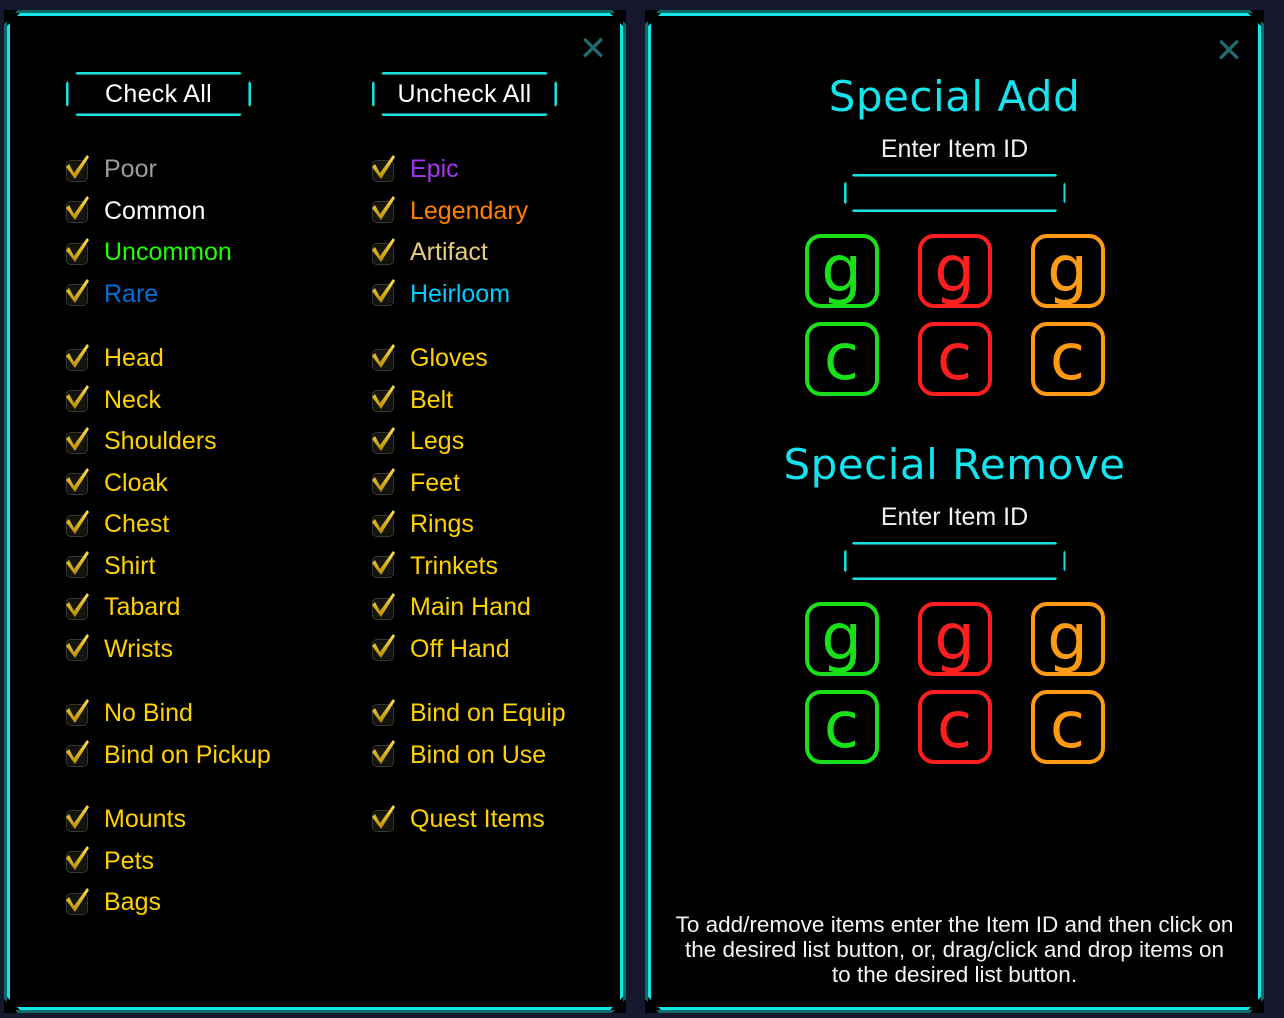 This screenshot has width=1284, height=1018. Describe the element at coordinates (214, 525) in the screenshot. I see `checkbox-row-chest: Chest` at that location.